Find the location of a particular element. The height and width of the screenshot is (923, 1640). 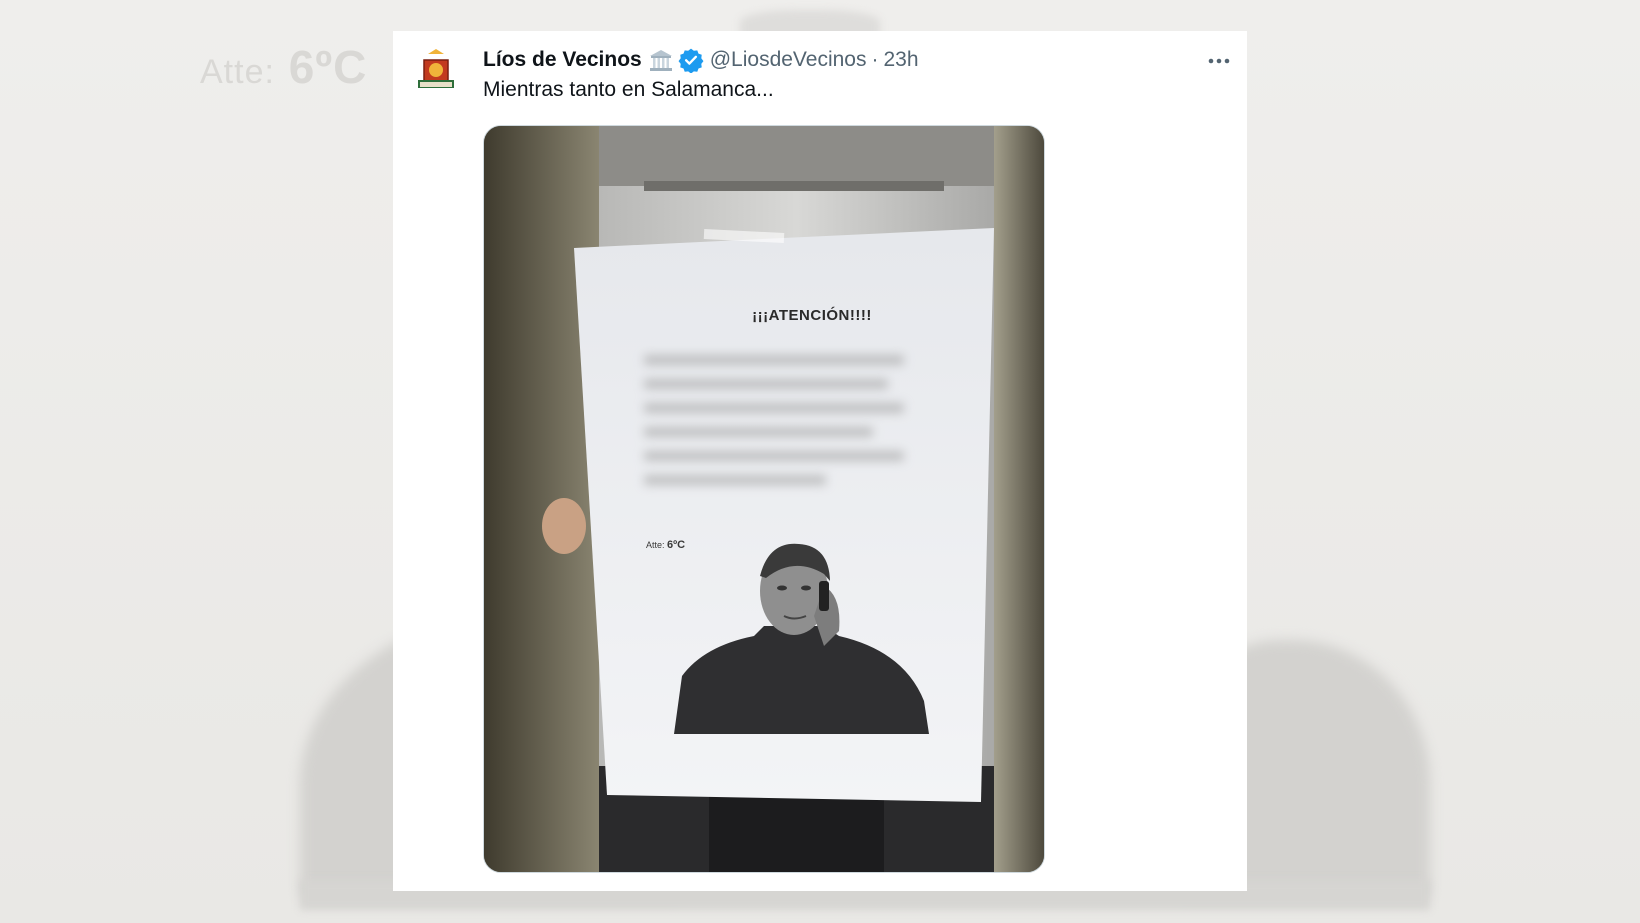

phone-call-portrait is located at coordinates (804, 636).